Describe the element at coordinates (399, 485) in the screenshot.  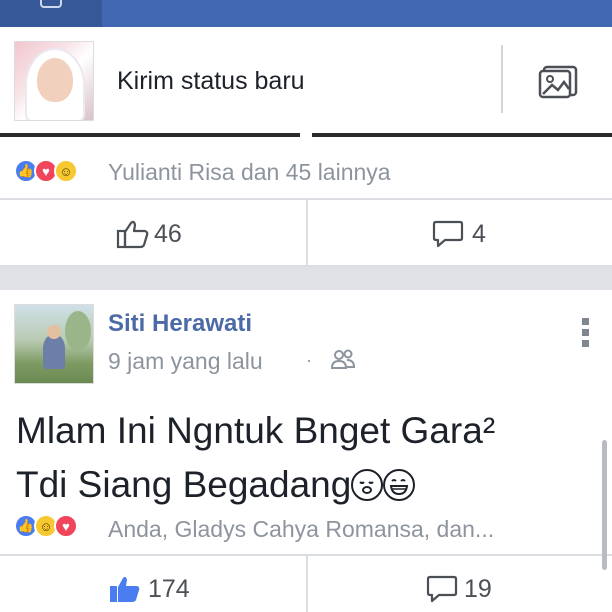
I see `grinning-face-icon` at that location.